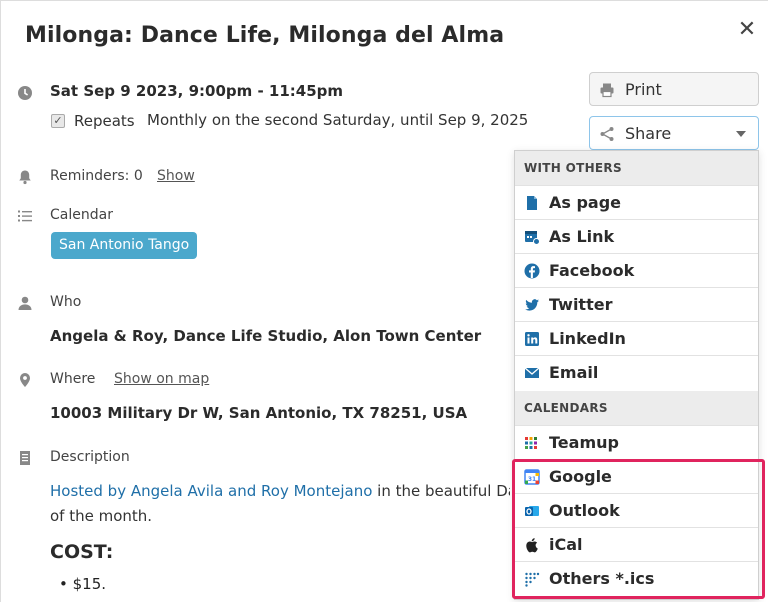 The image size is (768, 602). Describe the element at coordinates (636, 304) in the screenshot. I see `menu-item-twitter: Twitter` at that location.